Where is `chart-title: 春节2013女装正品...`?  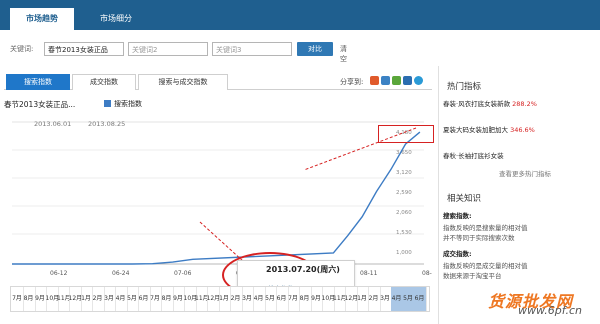
chart-title: 春节2013女装正品... is located at coordinates (40, 104).